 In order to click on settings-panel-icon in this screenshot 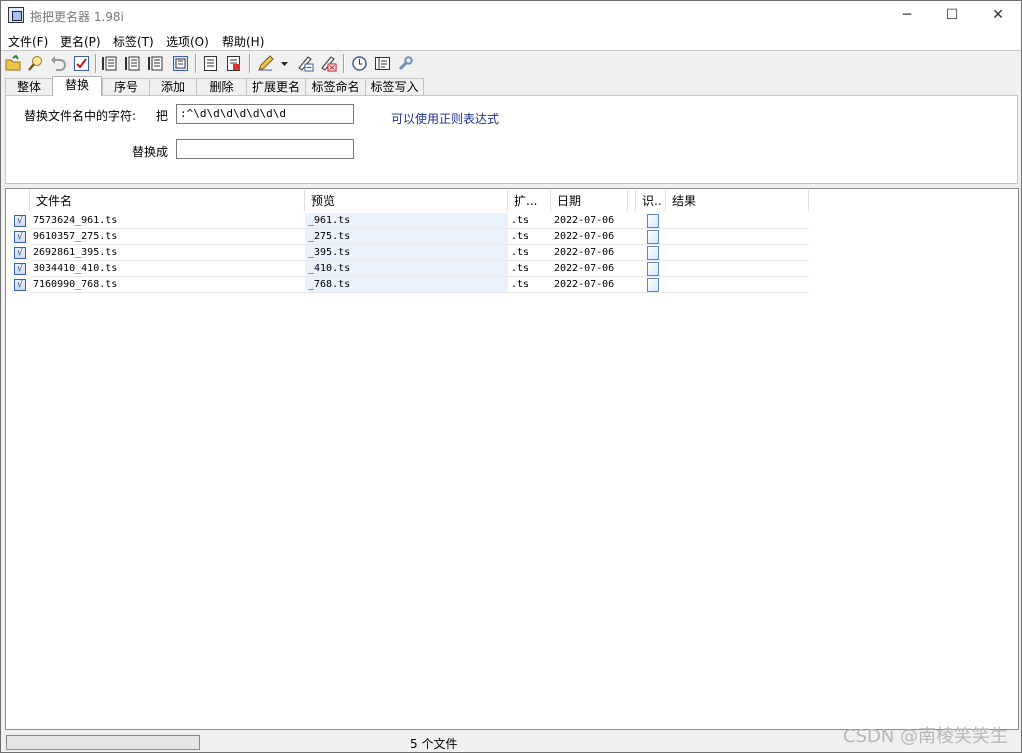, I will do `click(382, 63)`.